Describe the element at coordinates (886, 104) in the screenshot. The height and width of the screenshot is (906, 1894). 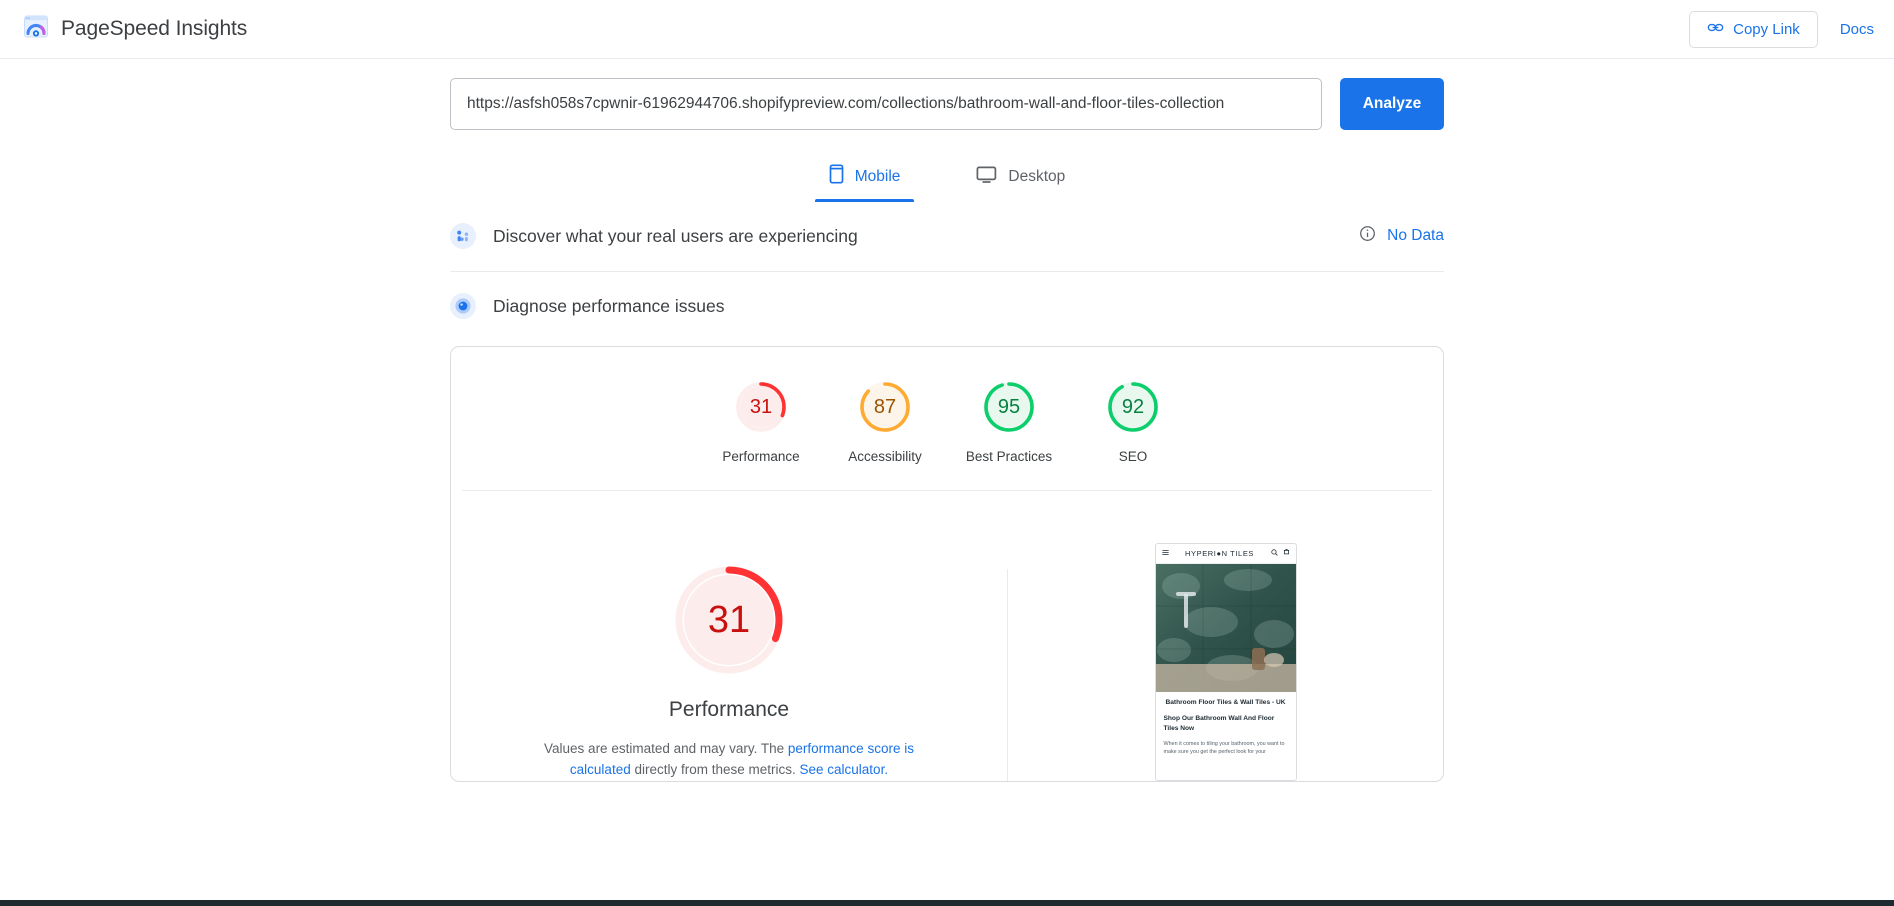
I see `url-input` at that location.